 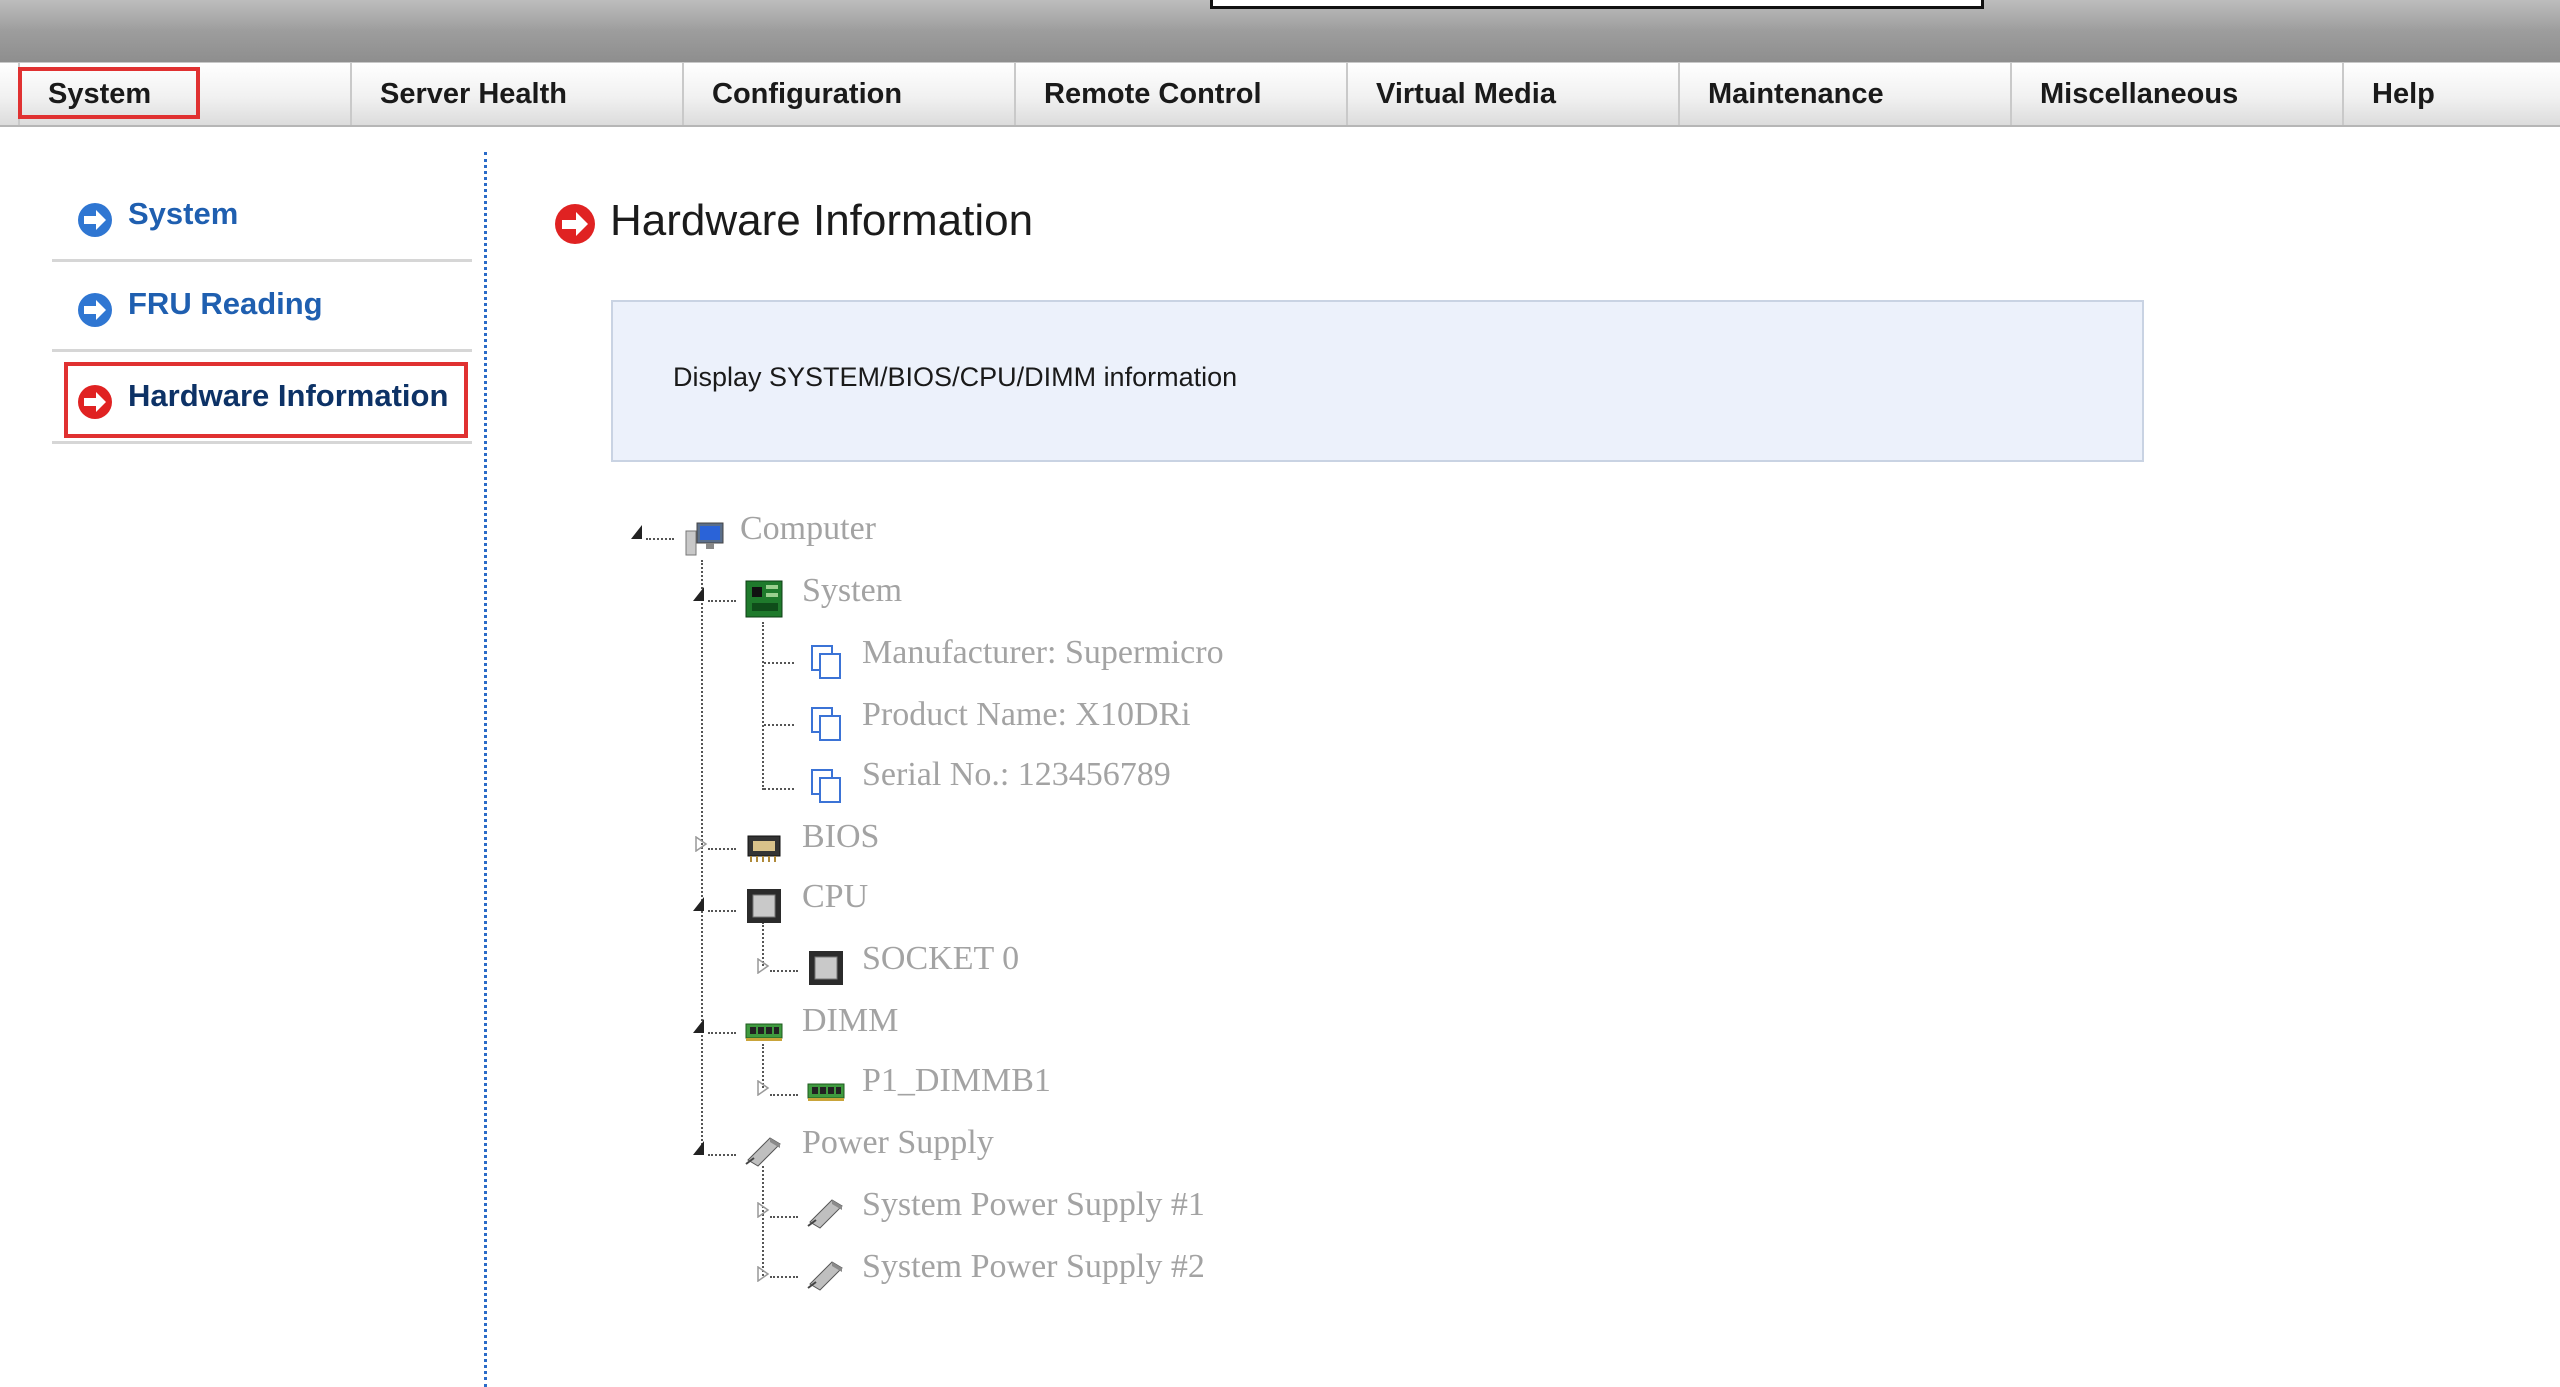 What do you see at coordinates (1377, 381) in the screenshot?
I see `description-panel: Display SYSTEM/BIOS/CPU/DIMM information` at bounding box center [1377, 381].